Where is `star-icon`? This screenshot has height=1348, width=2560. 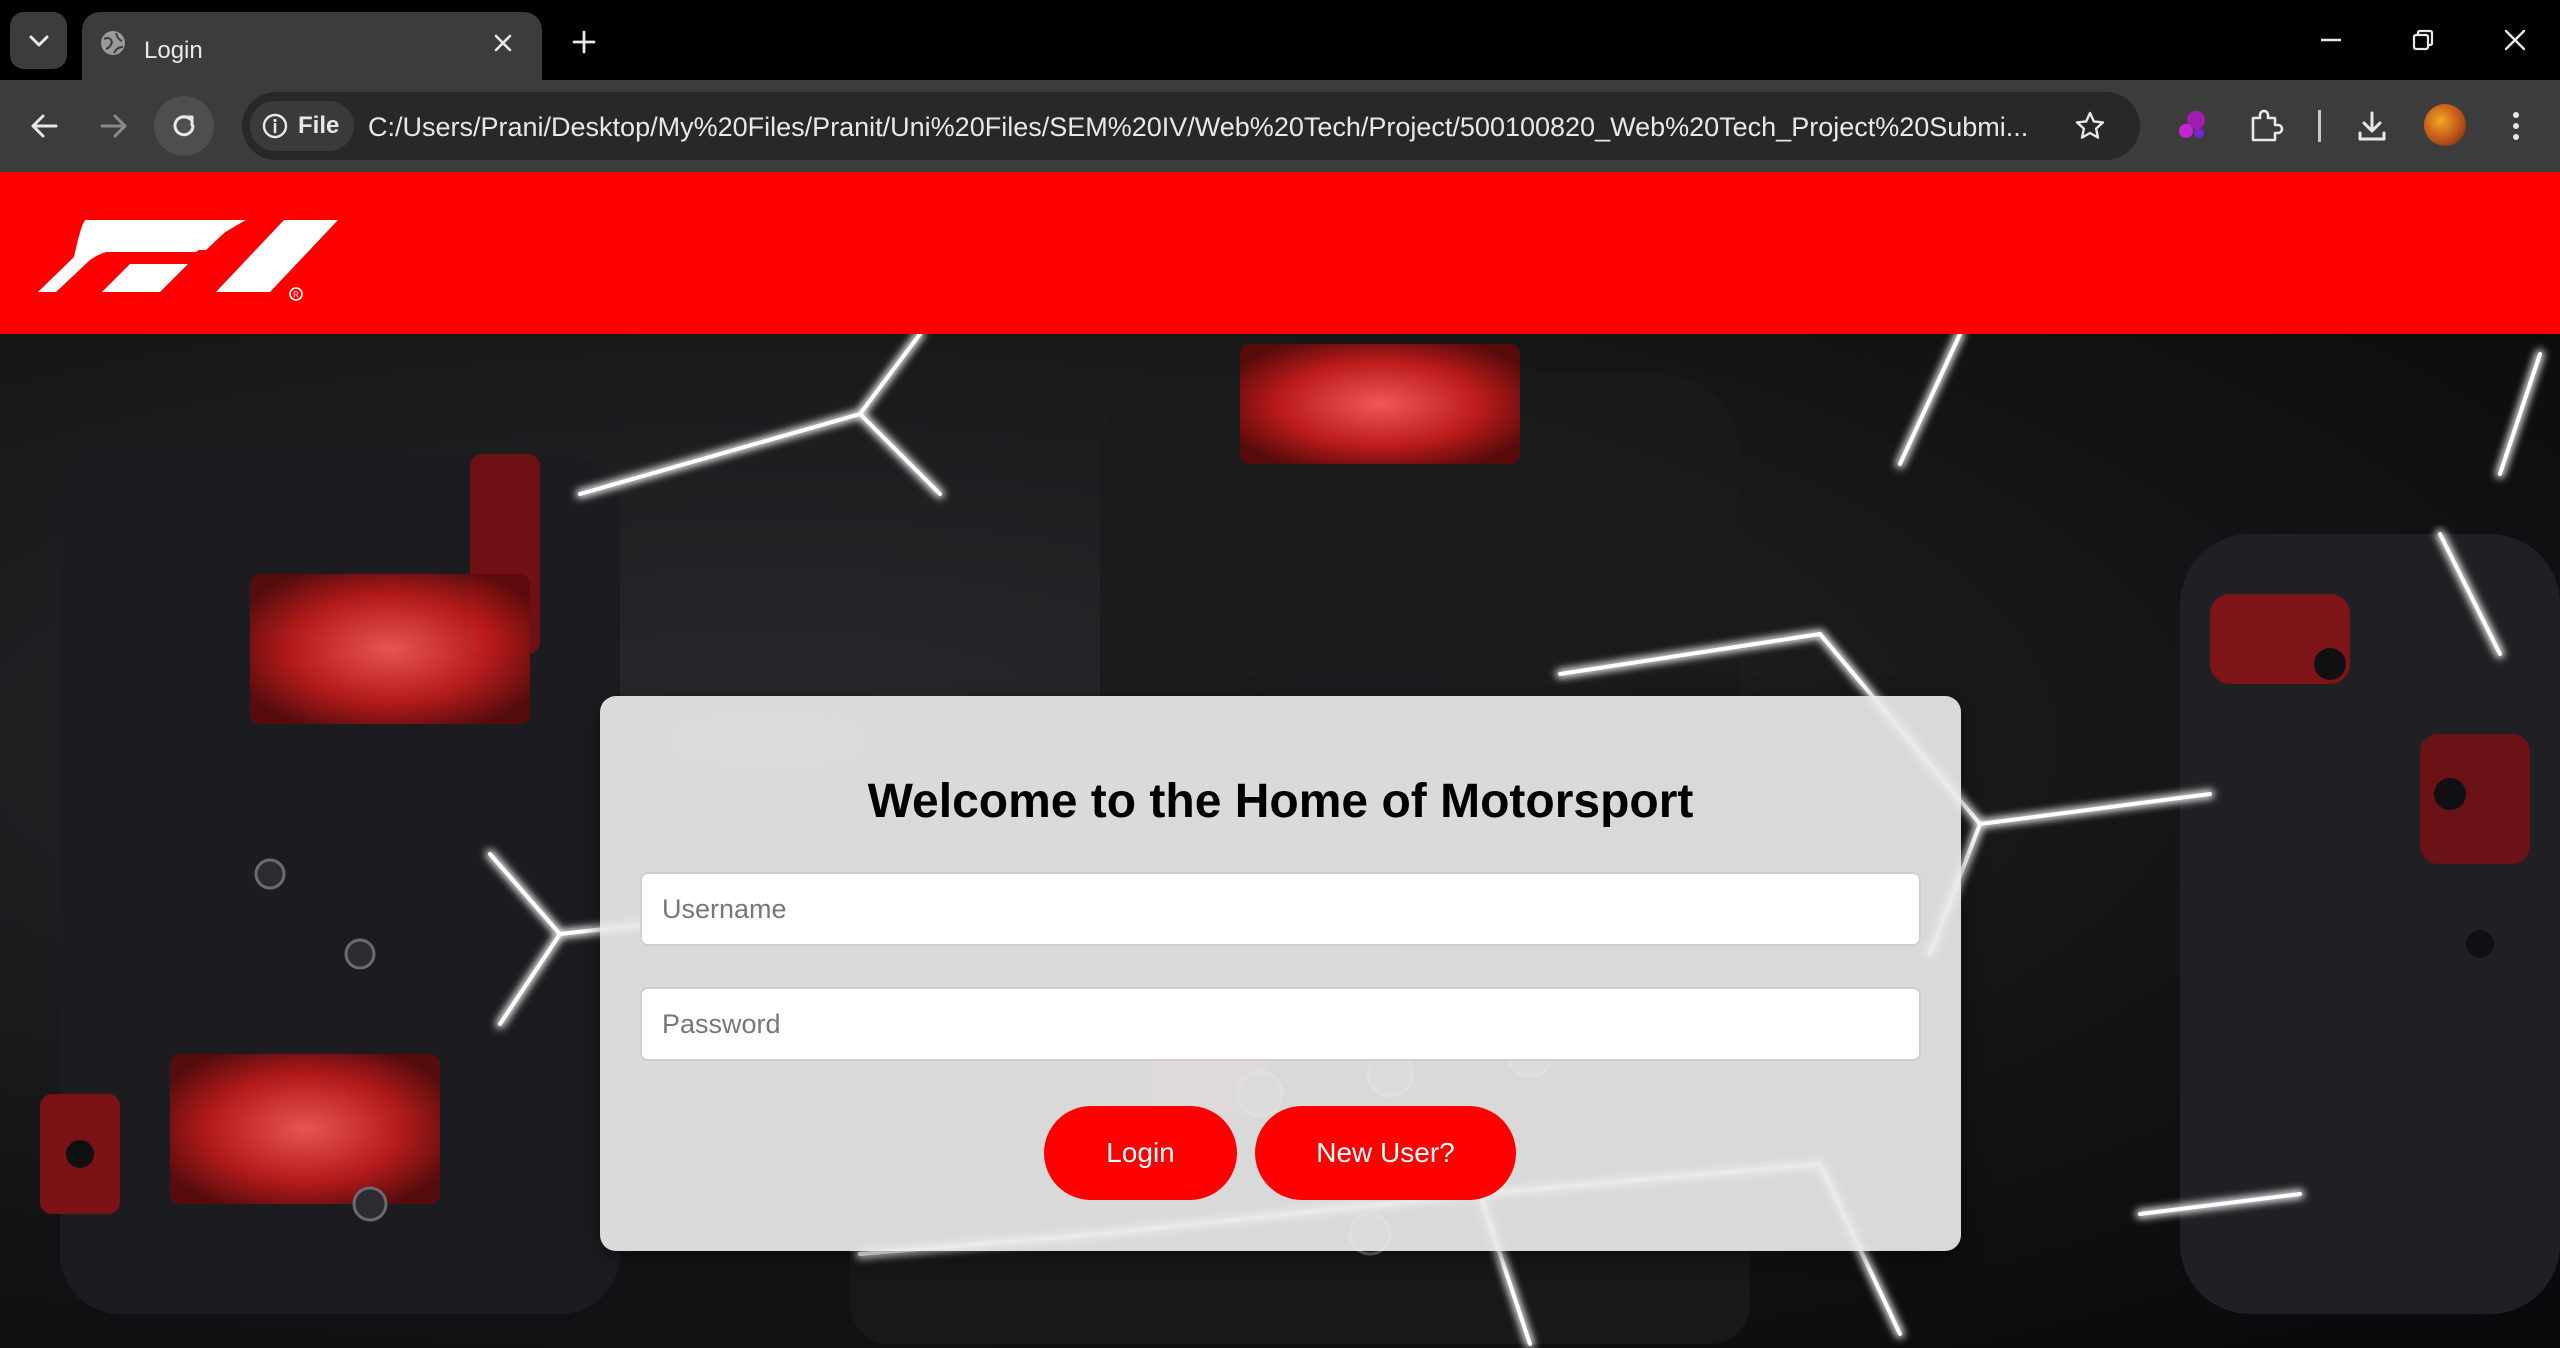 star-icon is located at coordinates (2090, 125).